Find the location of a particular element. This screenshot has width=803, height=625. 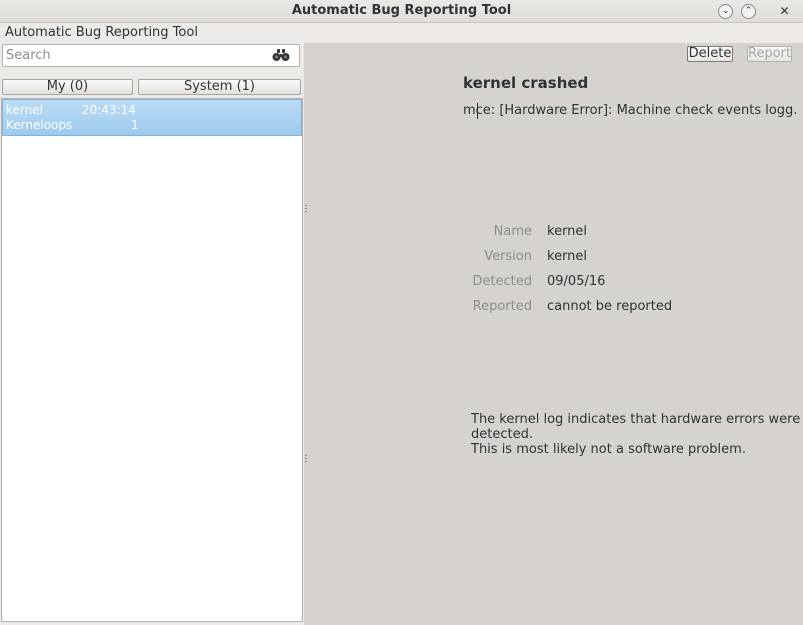

tab-system-problems: System (1) is located at coordinates (219, 87).